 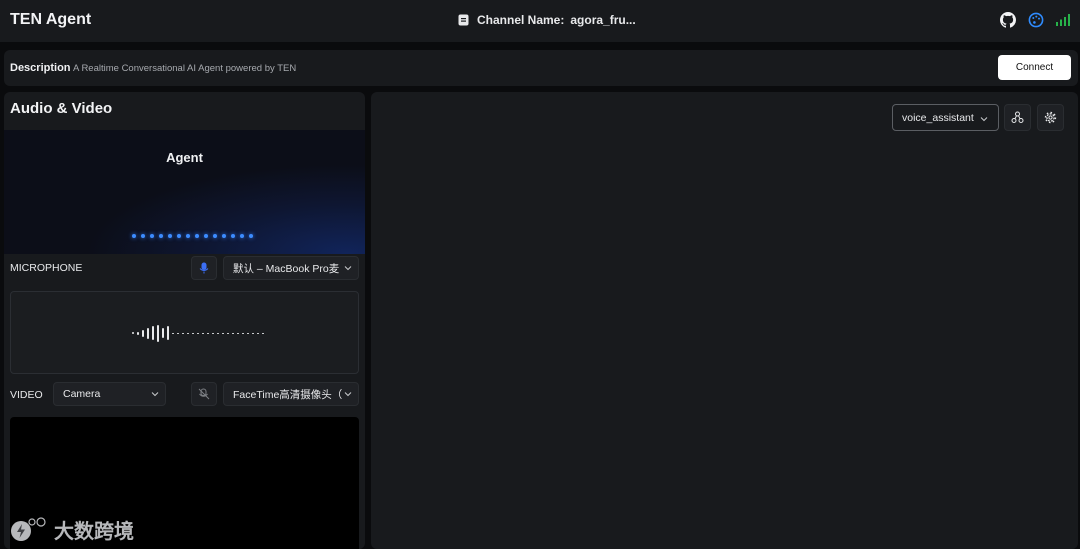 What do you see at coordinates (184, 157) in the screenshot?
I see `agent-label: Agent` at bounding box center [184, 157].